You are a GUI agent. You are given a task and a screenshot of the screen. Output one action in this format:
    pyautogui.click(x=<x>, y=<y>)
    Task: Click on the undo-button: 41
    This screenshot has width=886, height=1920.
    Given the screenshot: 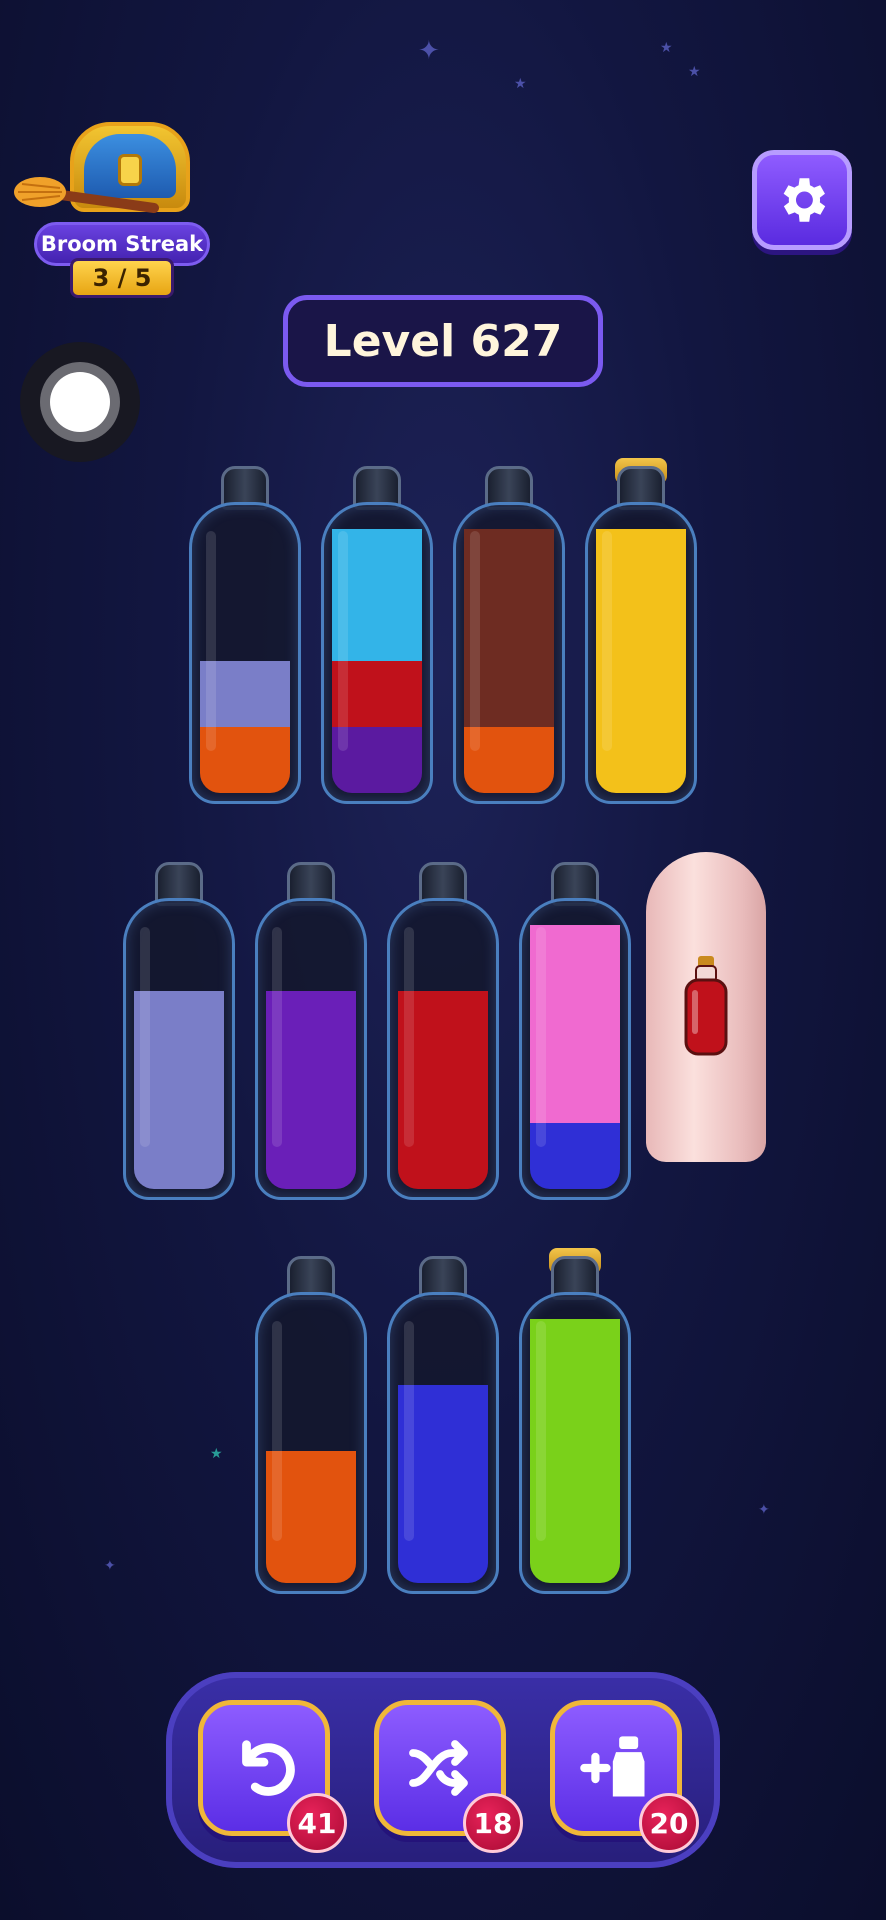 What is the action you would take?
    pyautogui.click(x=272, y=1776)
    